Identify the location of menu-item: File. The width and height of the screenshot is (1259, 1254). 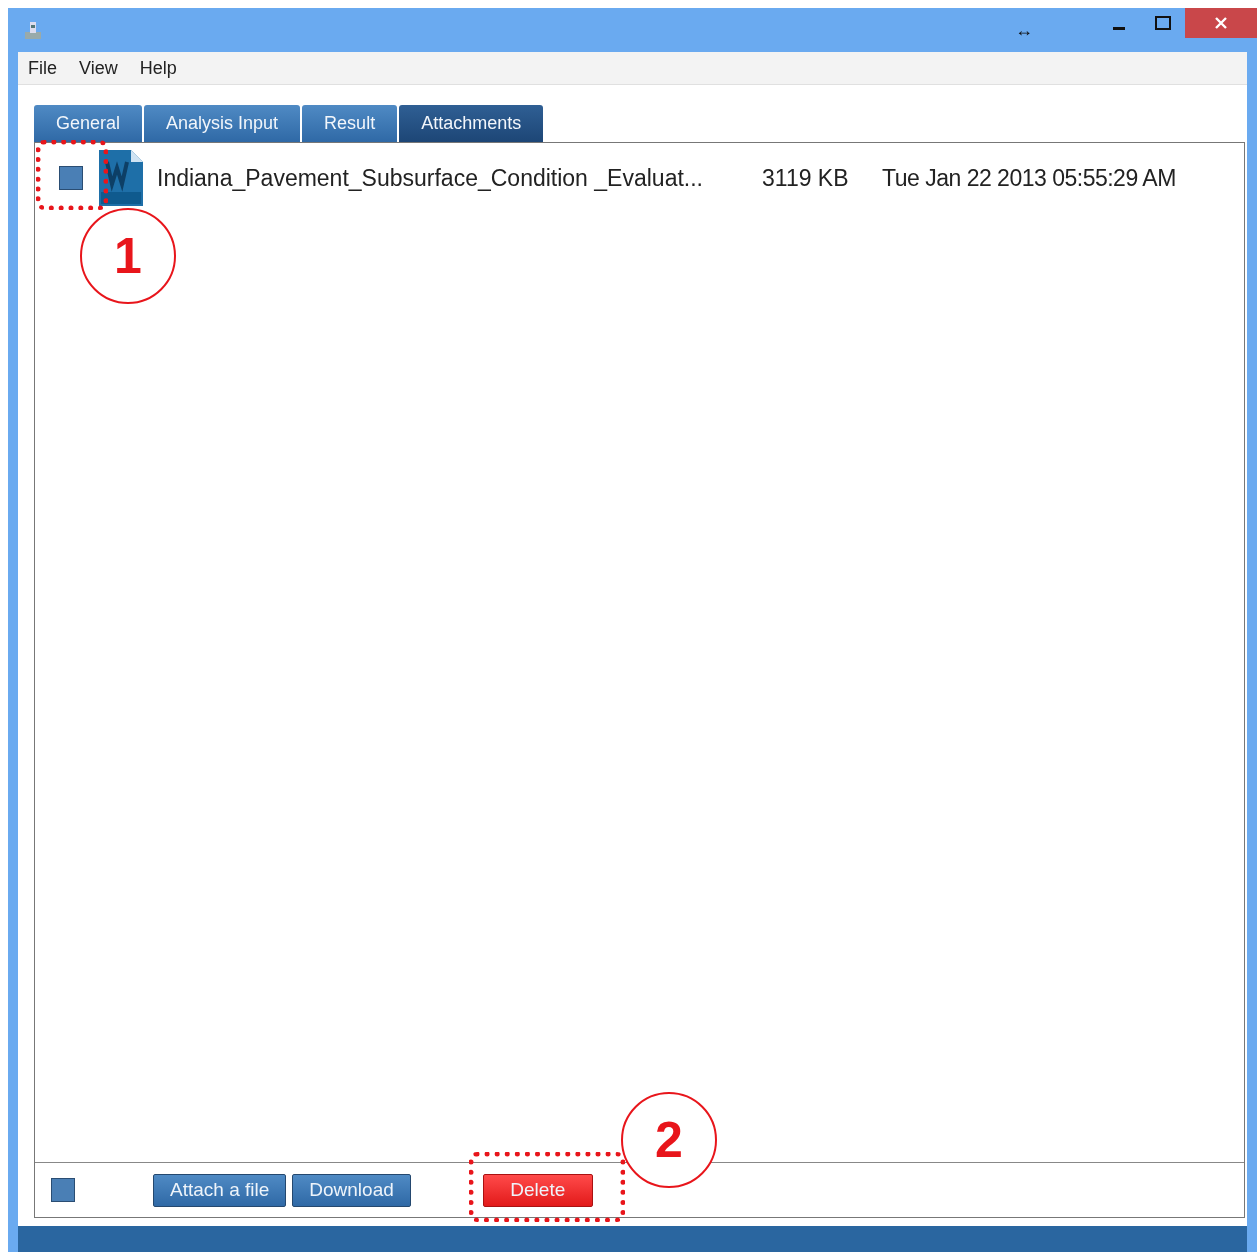
(42, 68).